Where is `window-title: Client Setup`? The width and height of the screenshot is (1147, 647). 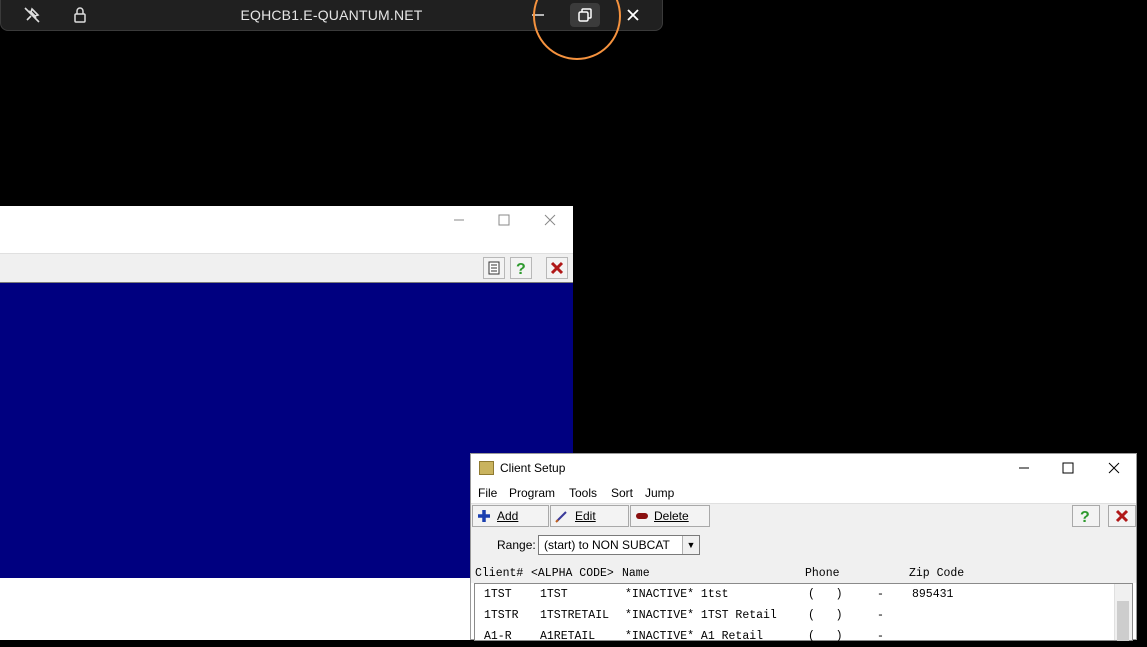 window-title: Client Setup is located at coordinates (533, 468).